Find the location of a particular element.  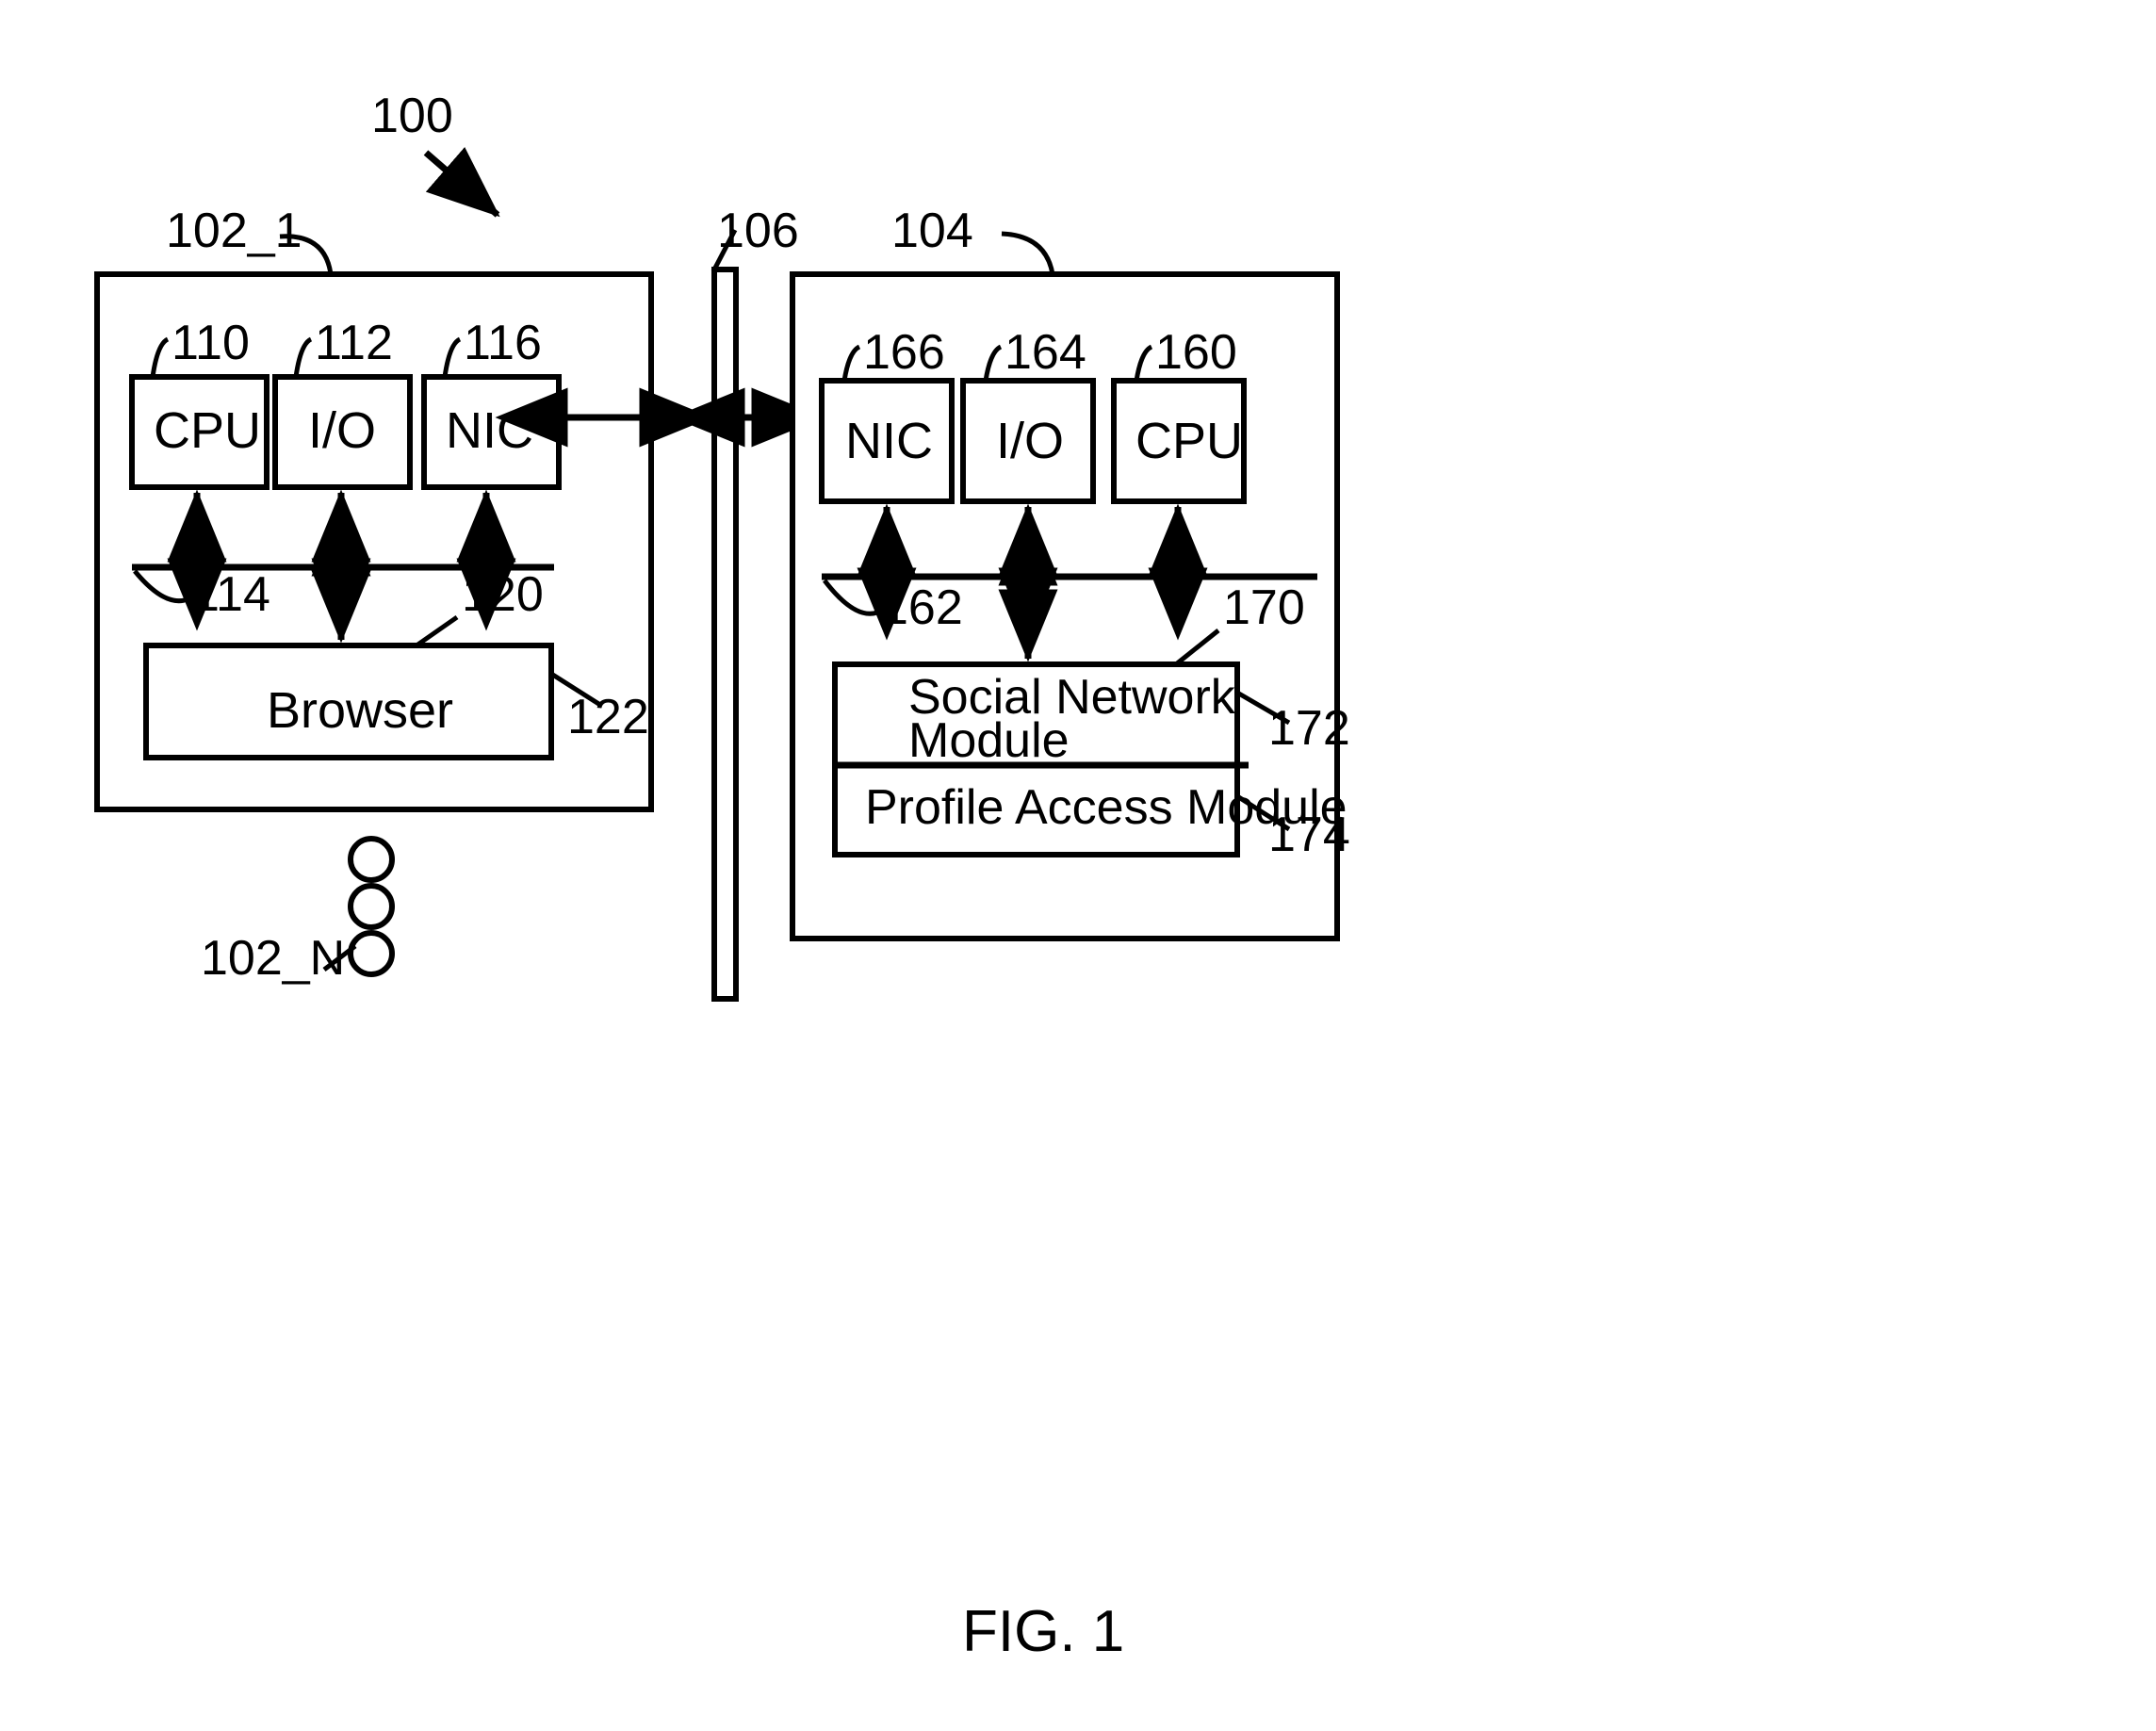

client-ref-label: 102_1 is located at coordinates (234, 231).